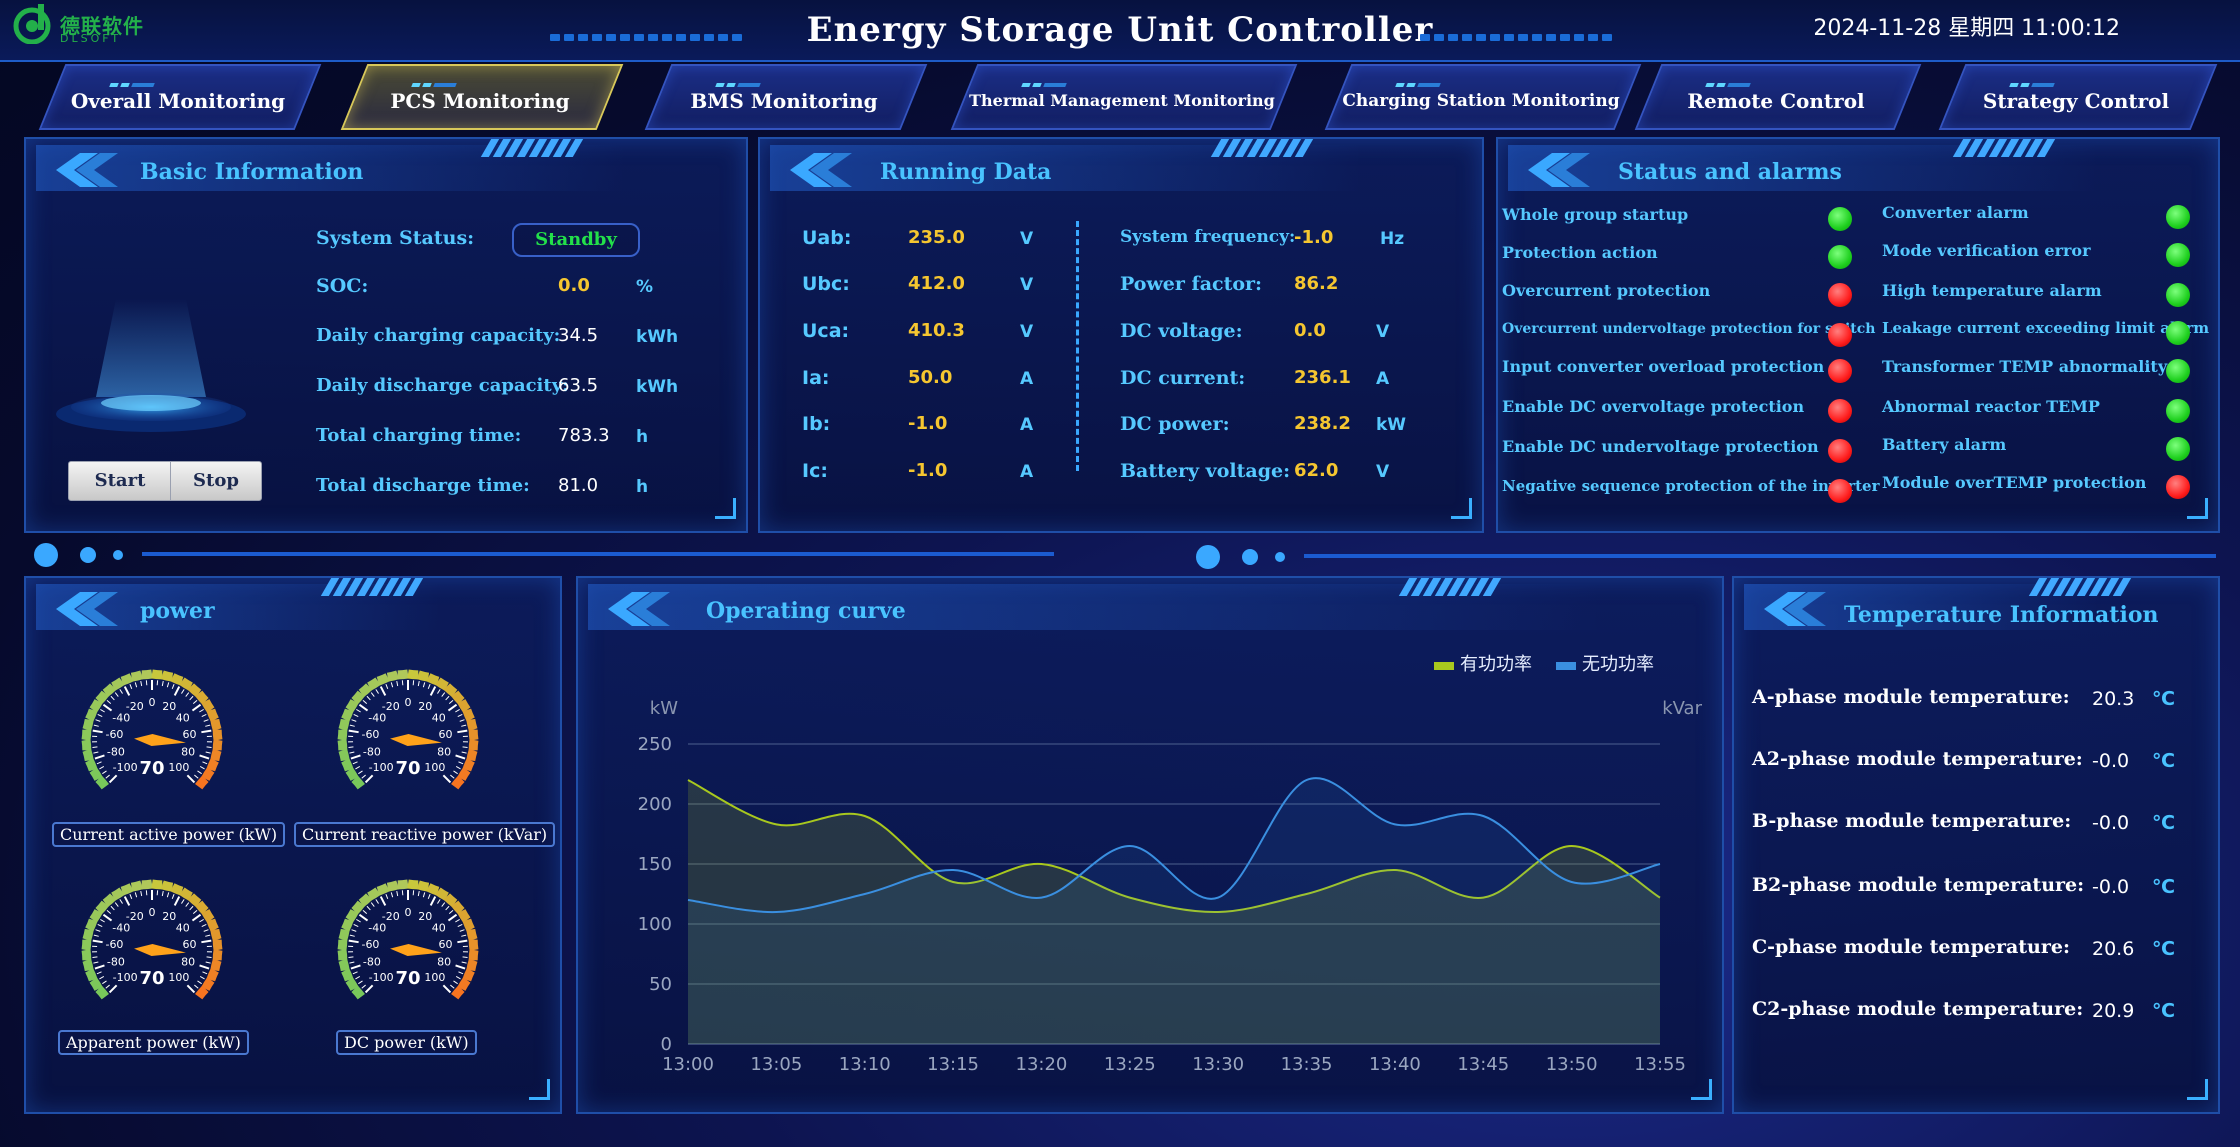 Image resolution: width=2240 pixels, height=1147 pixels. What do you see at coordinates (826, 331) in the screenshot?
I see `running-left-label: Uca:` at bounding box center [826, 331].